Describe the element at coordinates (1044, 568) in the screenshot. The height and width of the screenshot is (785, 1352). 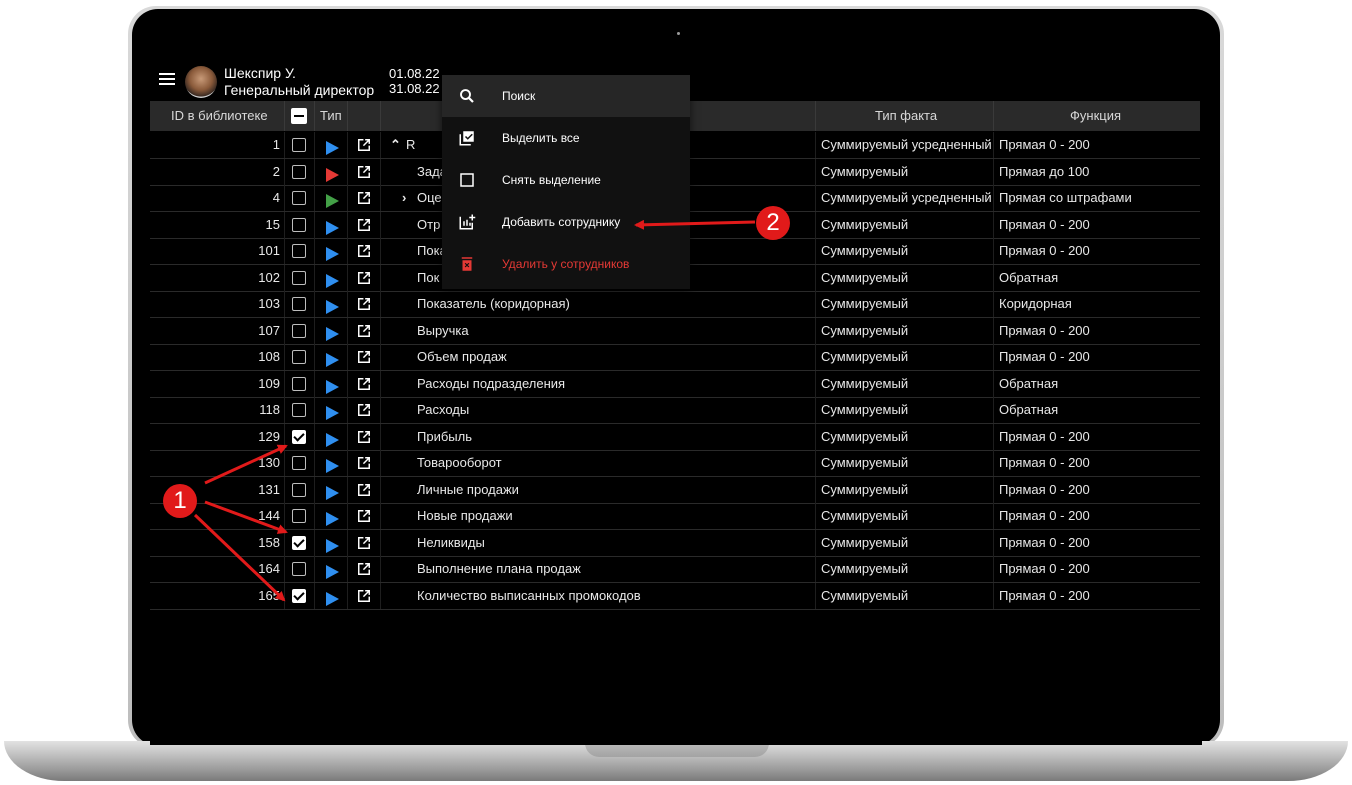
I see `row-function: Прямая 0 - 200` at that location.